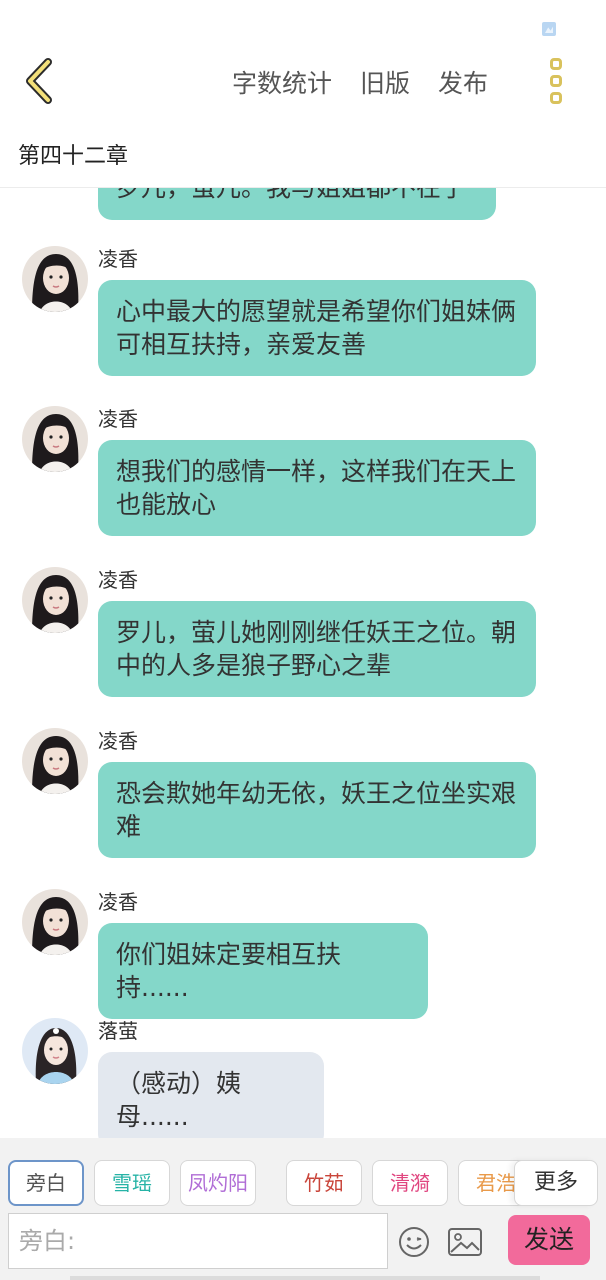  I want to click on message-text: 罗儿，萤儿。我与姐姐都不在了, so click(291, 195).